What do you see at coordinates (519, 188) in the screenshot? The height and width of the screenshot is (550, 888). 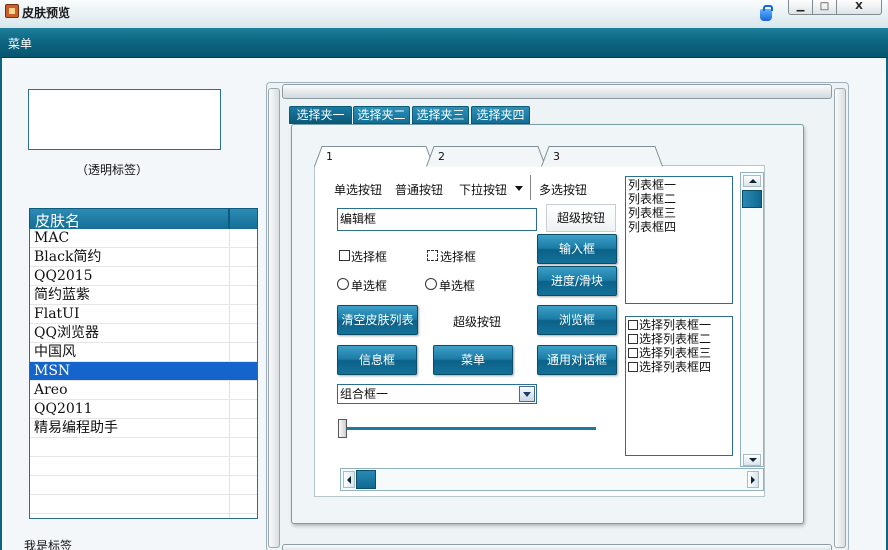 I see `dropdown-arrow-icon` at bounding box center [519, 188].